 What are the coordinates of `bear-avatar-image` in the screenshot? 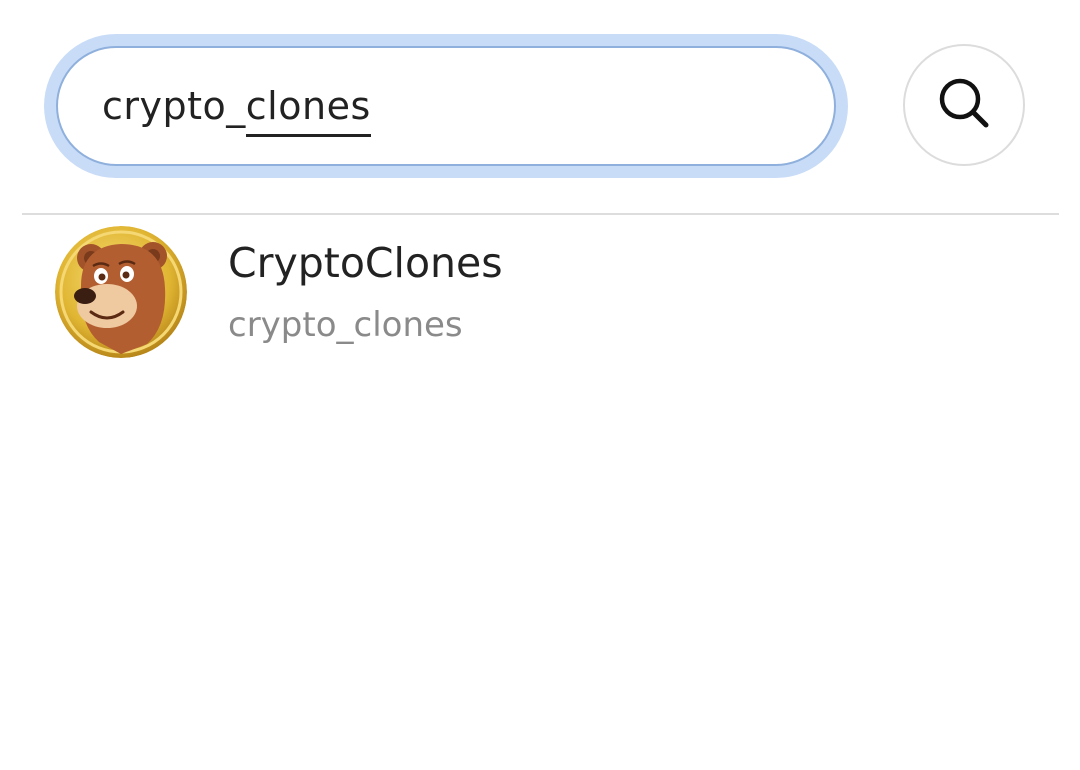 It's located at (121, 292).